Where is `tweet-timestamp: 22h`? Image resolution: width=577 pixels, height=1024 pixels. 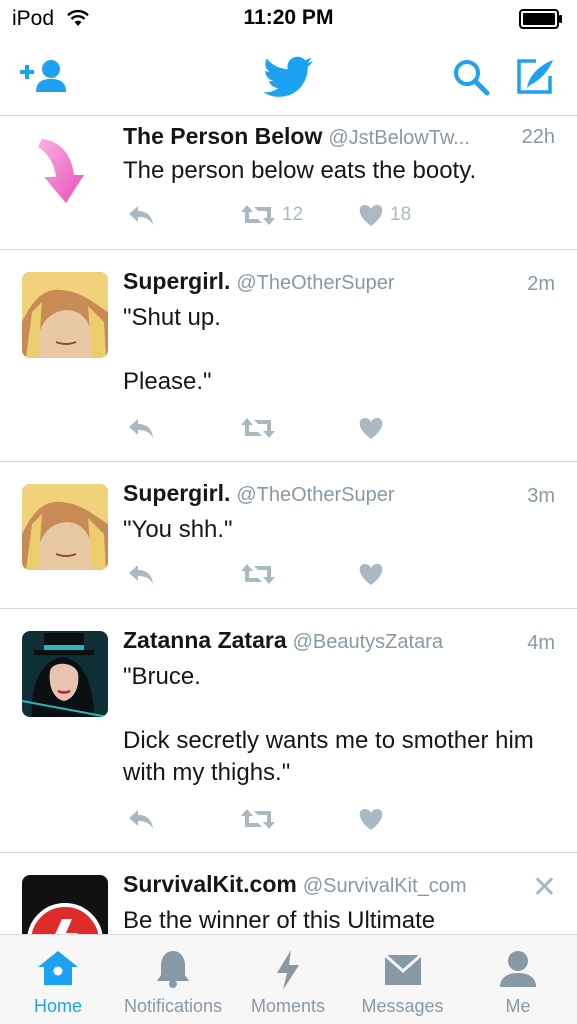 tweet-timestamp: 22h is located at coordinates (538, 137).